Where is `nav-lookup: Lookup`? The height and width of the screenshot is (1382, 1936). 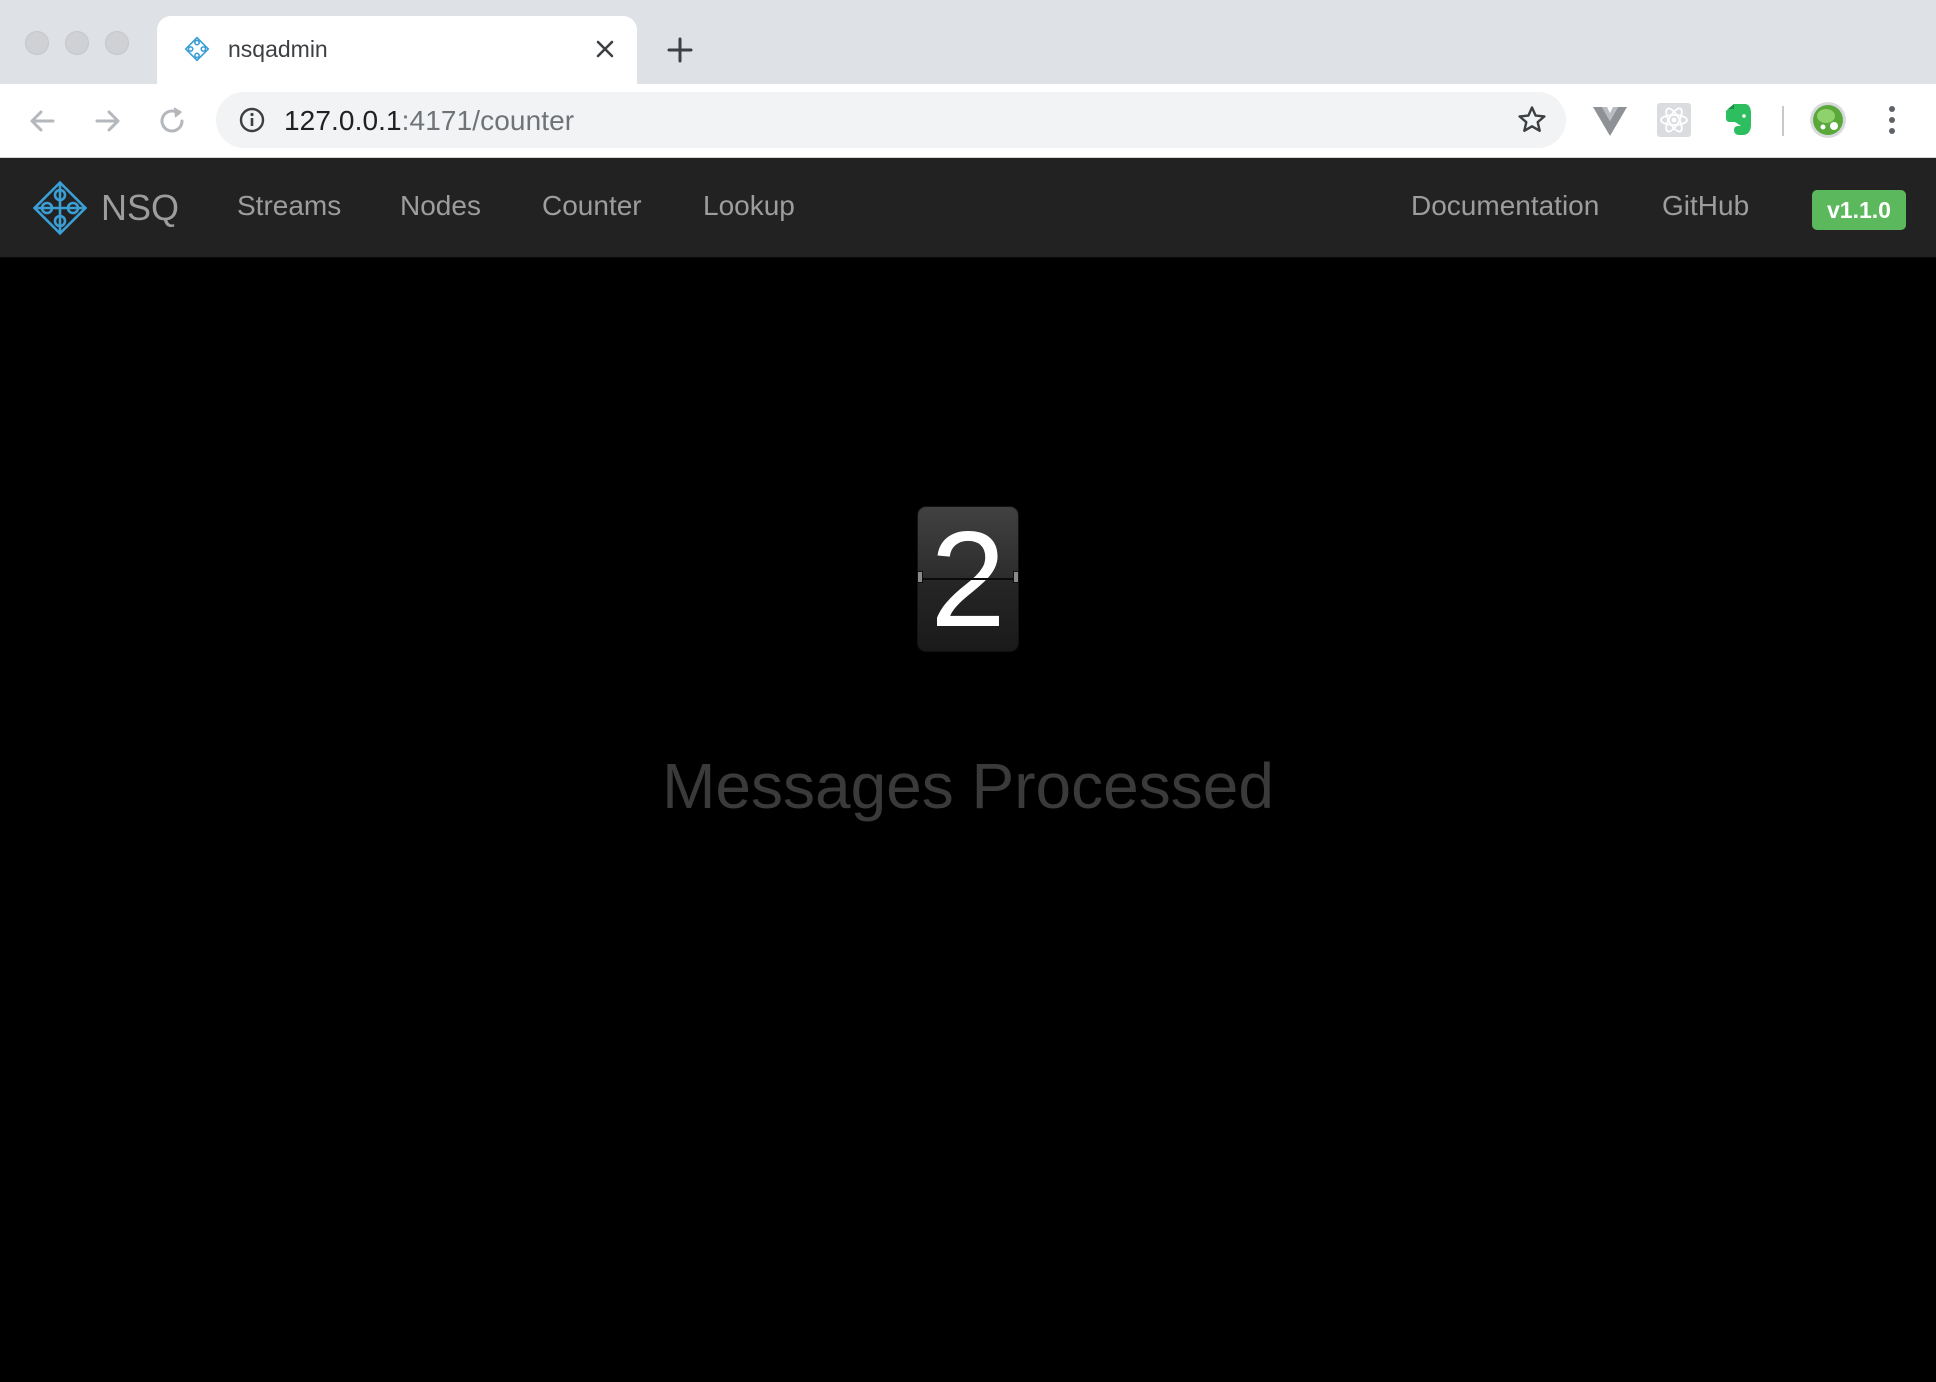
nav-lookup: Lookup is located at coordinates (749, 206).